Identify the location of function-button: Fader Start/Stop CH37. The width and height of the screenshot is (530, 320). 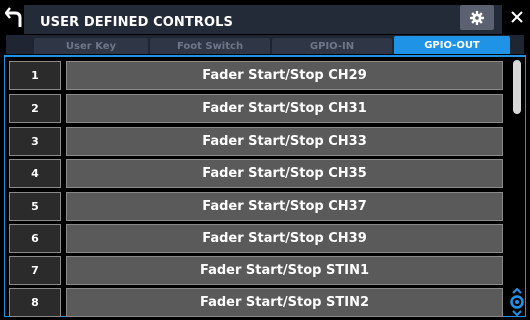
(284, 206).